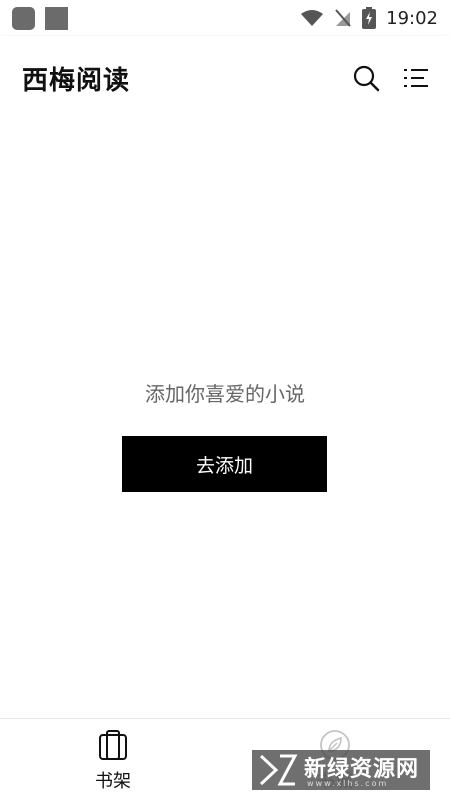 This screenshot has height=800, width=450. I want to click on app-title: 西梅阅读, so click(76, 81).